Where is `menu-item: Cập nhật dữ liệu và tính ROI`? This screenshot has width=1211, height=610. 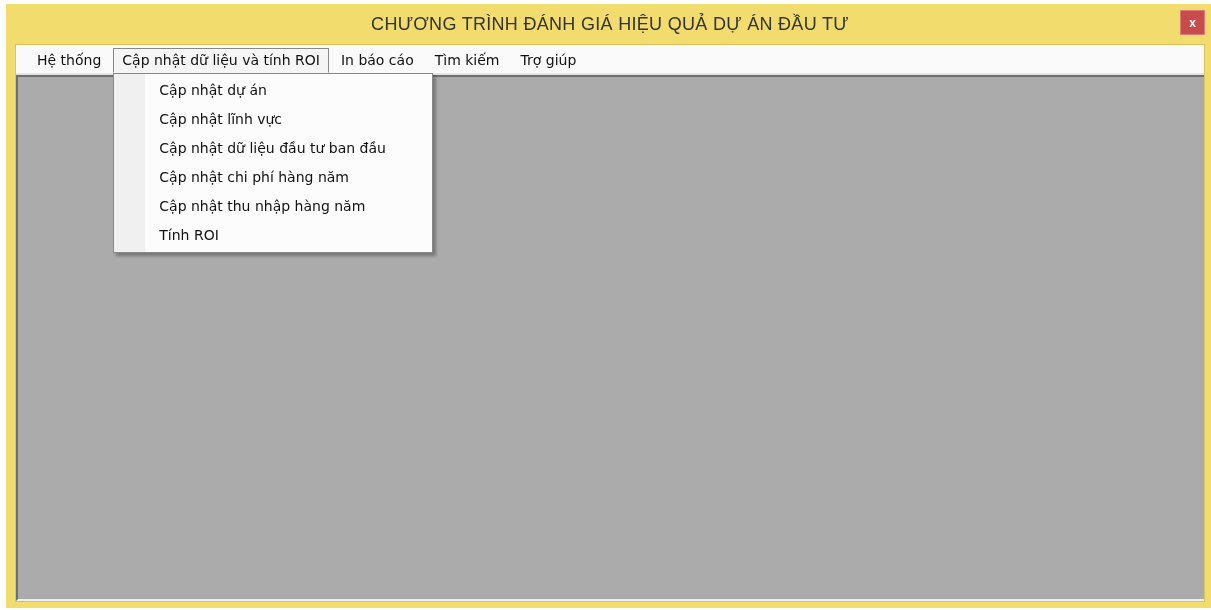
menu-item: Cập nhật dữ liệu và tính ROI is located at coordinates (221, 60).